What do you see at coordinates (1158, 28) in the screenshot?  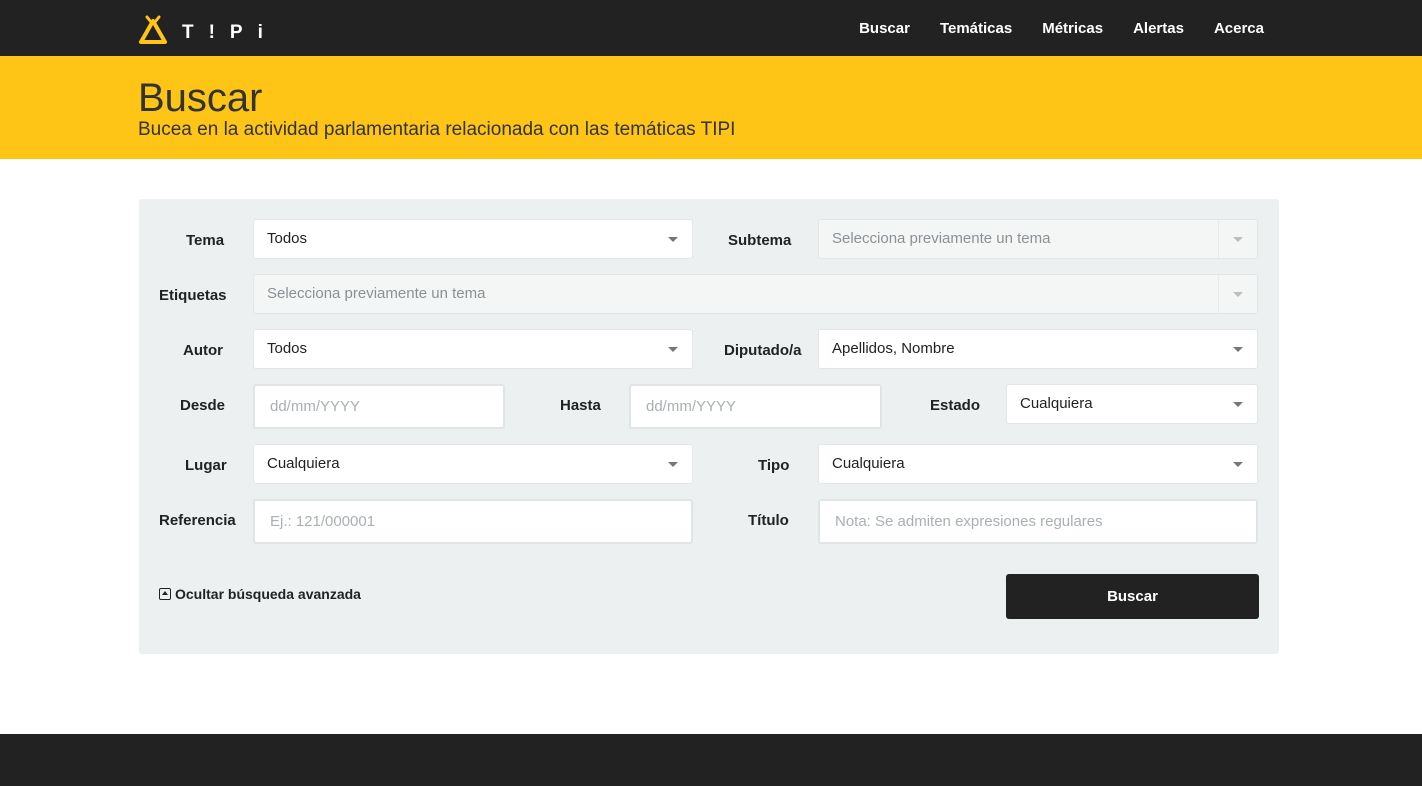 I see `nav-alertas: Alertas` at bounding box center [1158, 28].